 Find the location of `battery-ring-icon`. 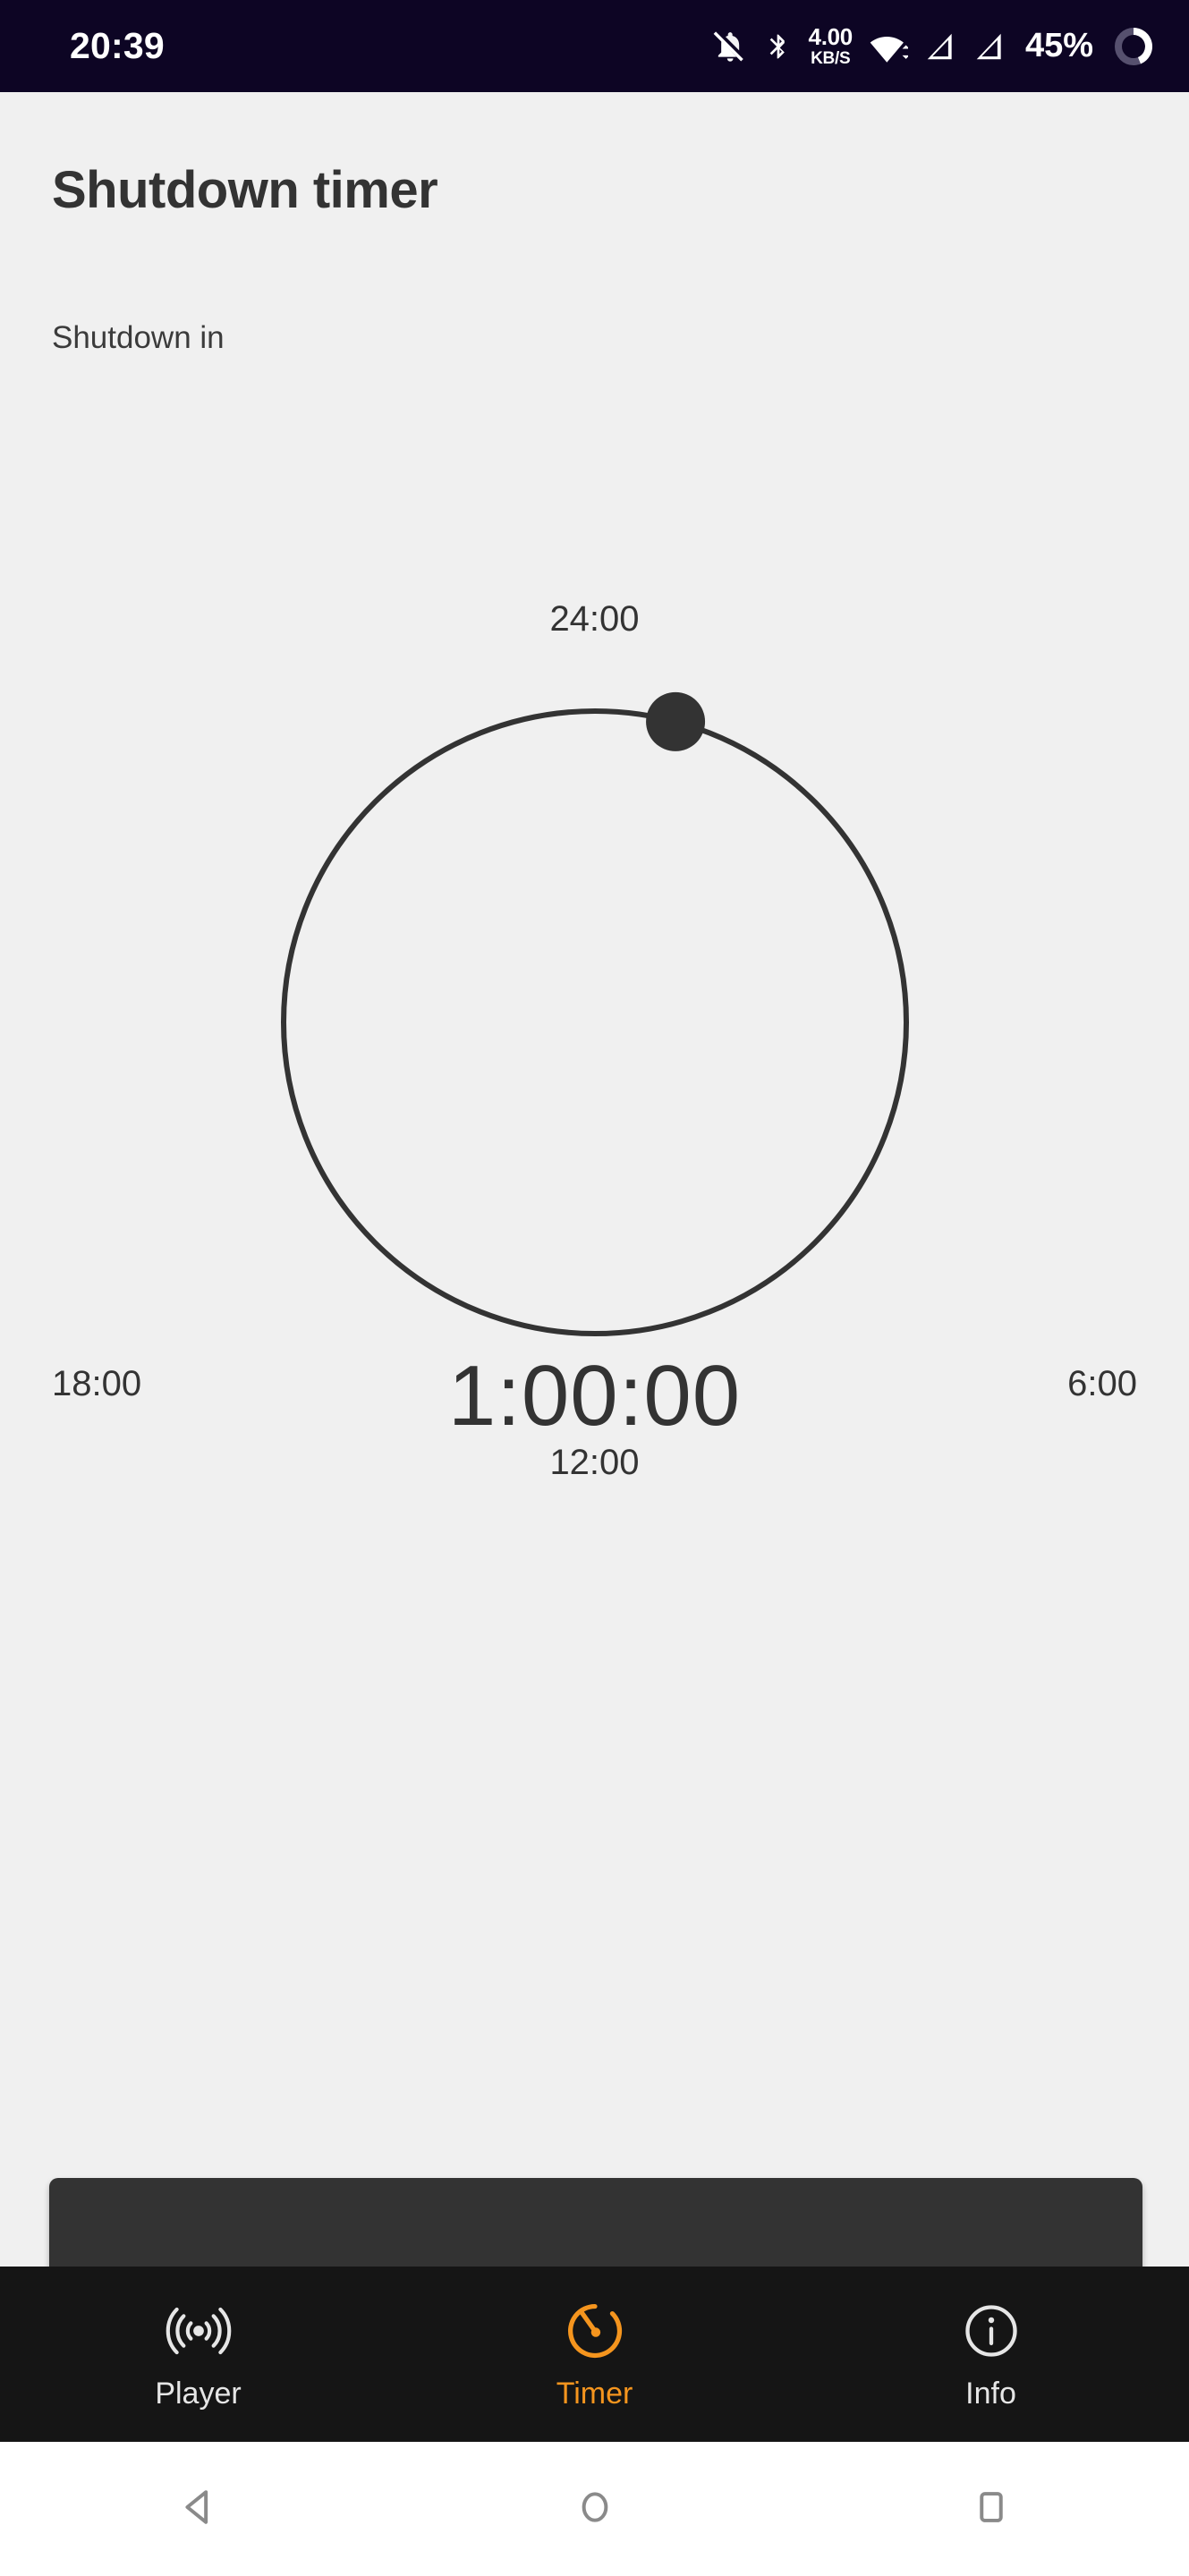

battery-ring-icon is located at coordinates (1133, 46).